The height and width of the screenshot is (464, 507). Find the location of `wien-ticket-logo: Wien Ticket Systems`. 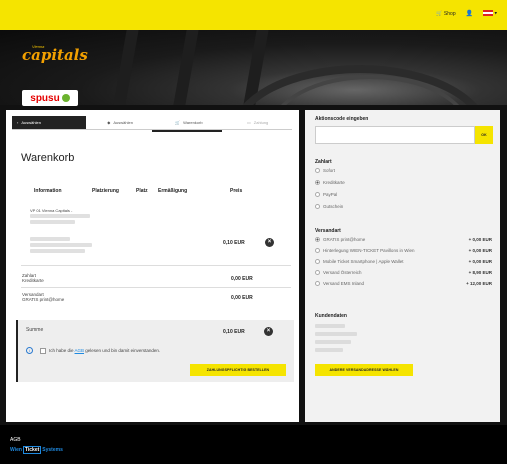

wien-ticket-logo: Wien Ticket Systems is located at coordinates (36, 450).